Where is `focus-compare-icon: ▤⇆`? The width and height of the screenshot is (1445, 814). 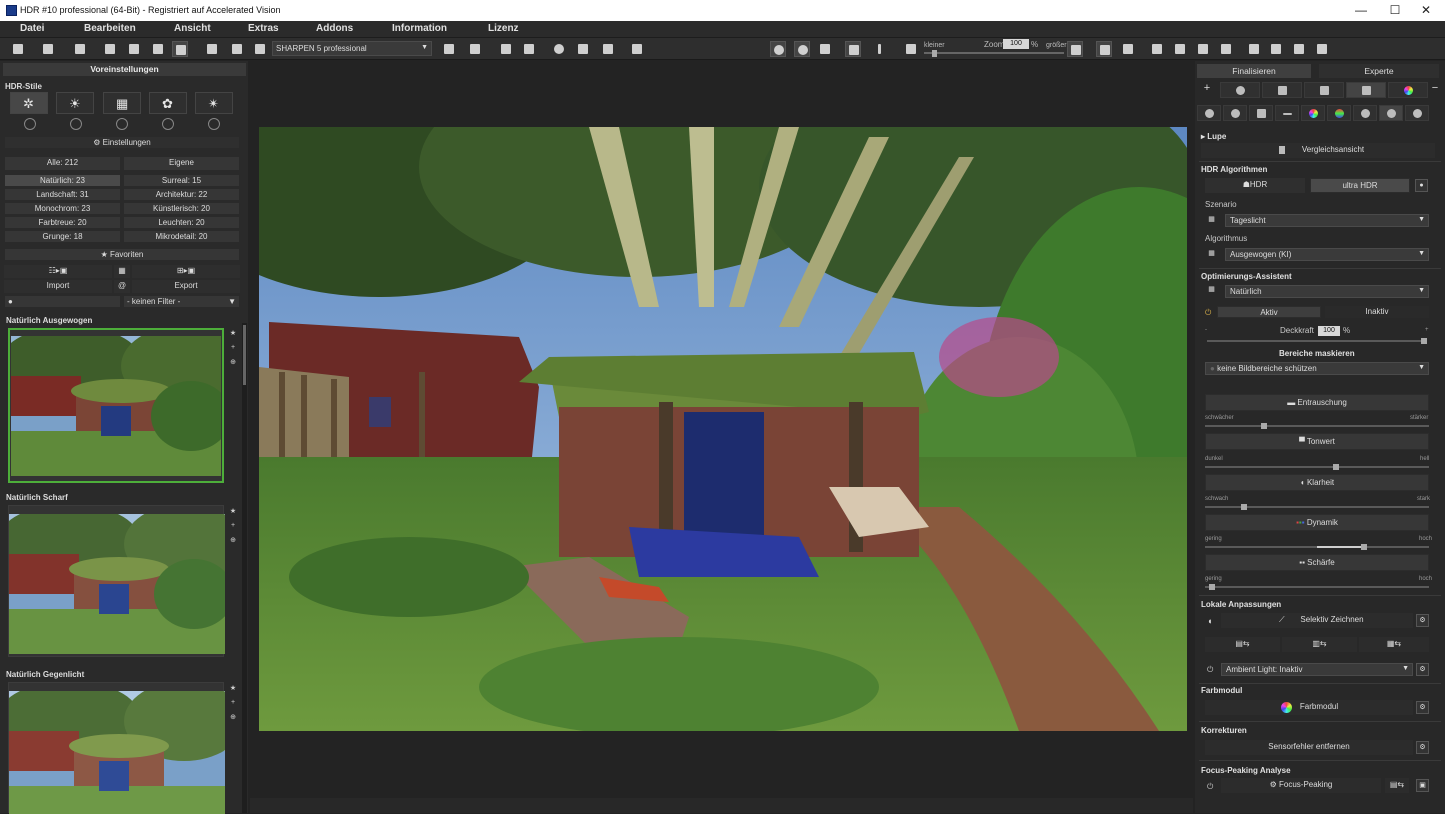
focus-compare-icon: ▤⇆ is located at coordinates (1397, 785).